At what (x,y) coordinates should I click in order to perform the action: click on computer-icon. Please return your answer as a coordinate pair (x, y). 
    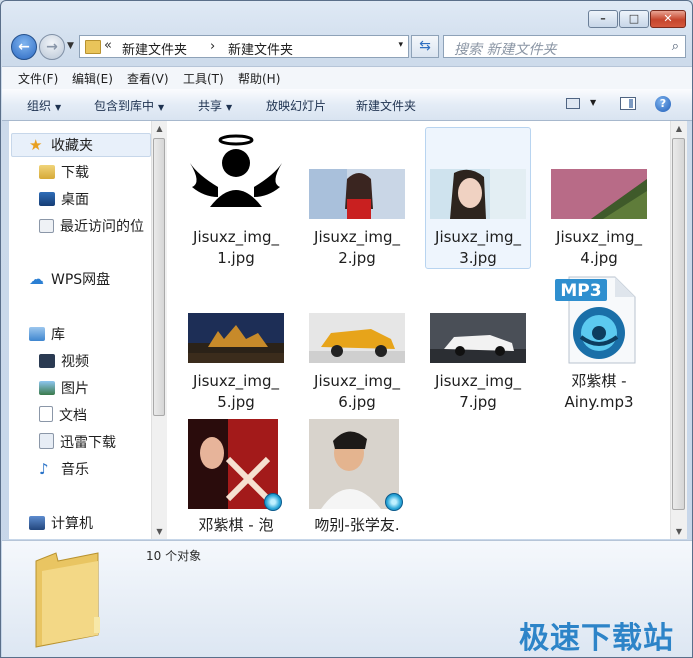
    Looking at the image, I should click on (37, 523).